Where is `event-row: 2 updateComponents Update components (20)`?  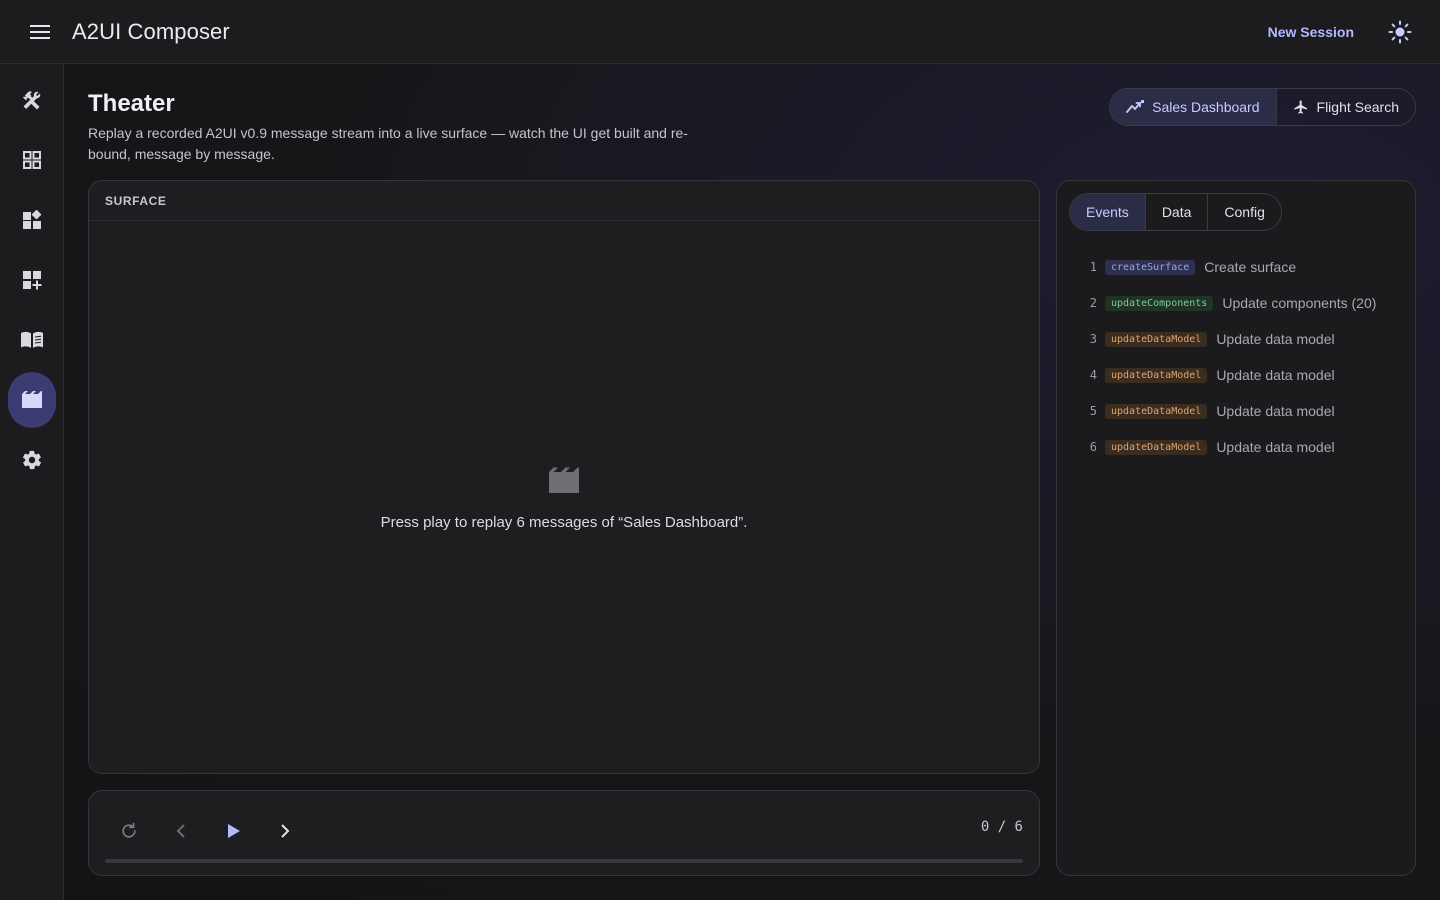
event-row: 2 updateComponents Update components (20) is located at coordinates (1242, 303).